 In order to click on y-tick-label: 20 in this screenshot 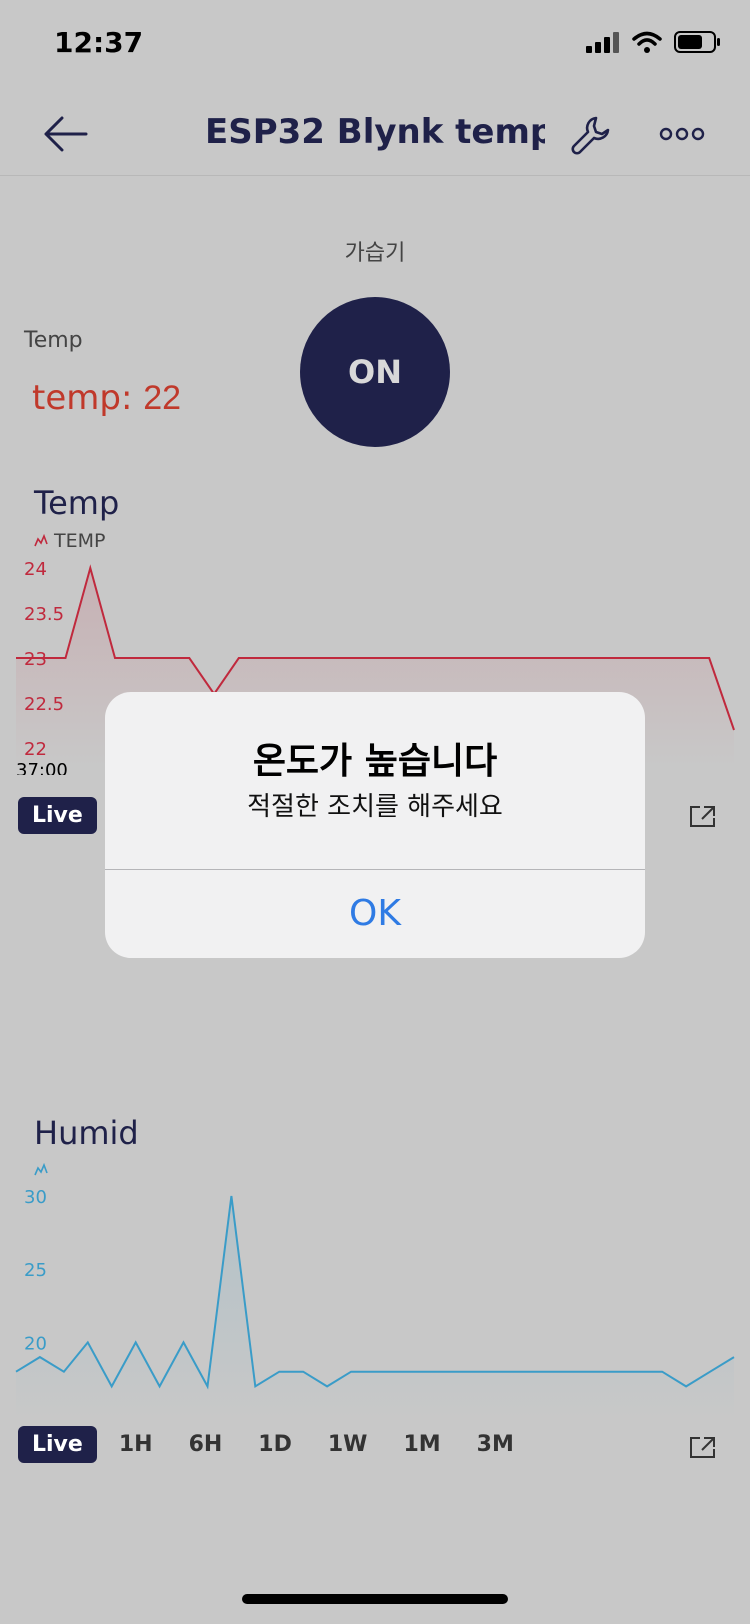, I will do `click(35, 1343)`.